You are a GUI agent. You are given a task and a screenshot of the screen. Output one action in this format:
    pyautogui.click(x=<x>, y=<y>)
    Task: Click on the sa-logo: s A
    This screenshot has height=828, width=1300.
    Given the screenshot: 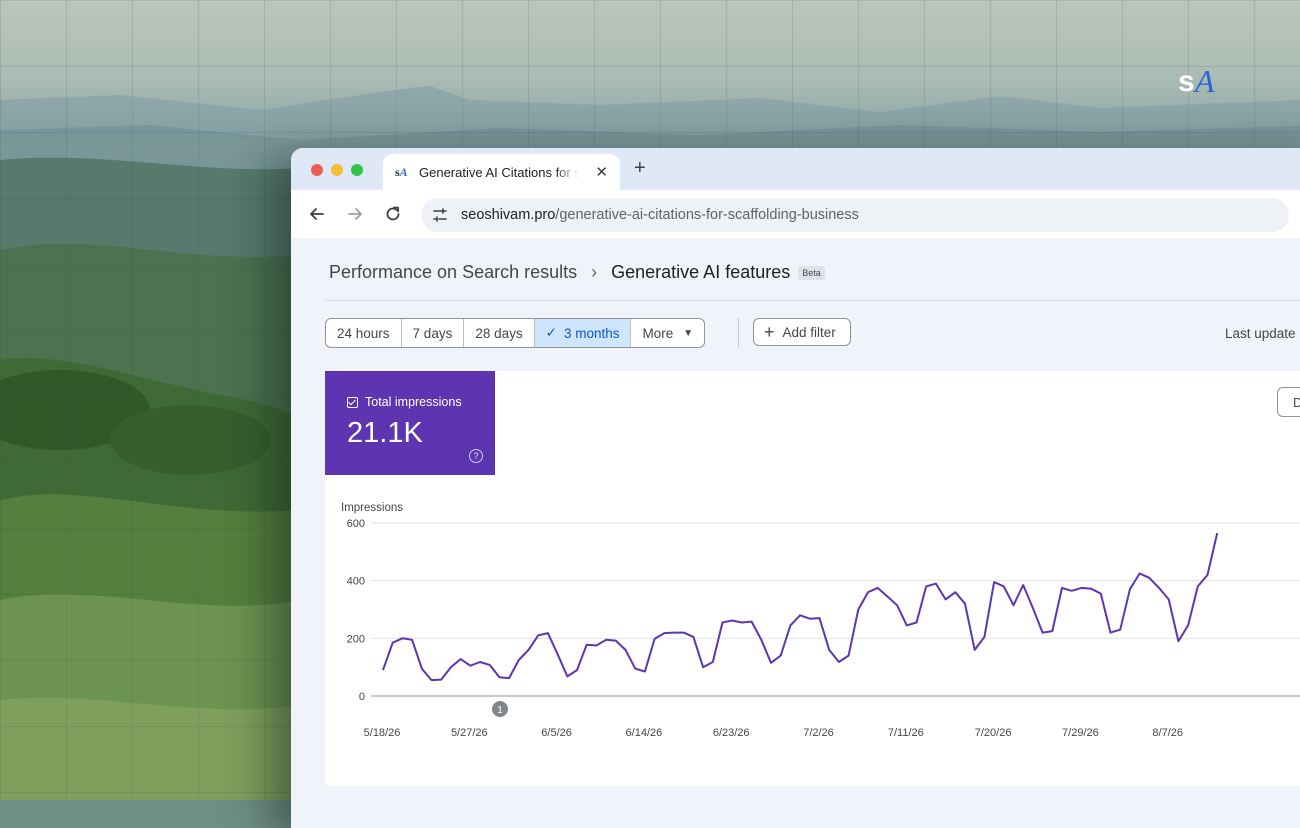 What is the action you would take?
    pyautogui.click(x=1196, y=79)
    